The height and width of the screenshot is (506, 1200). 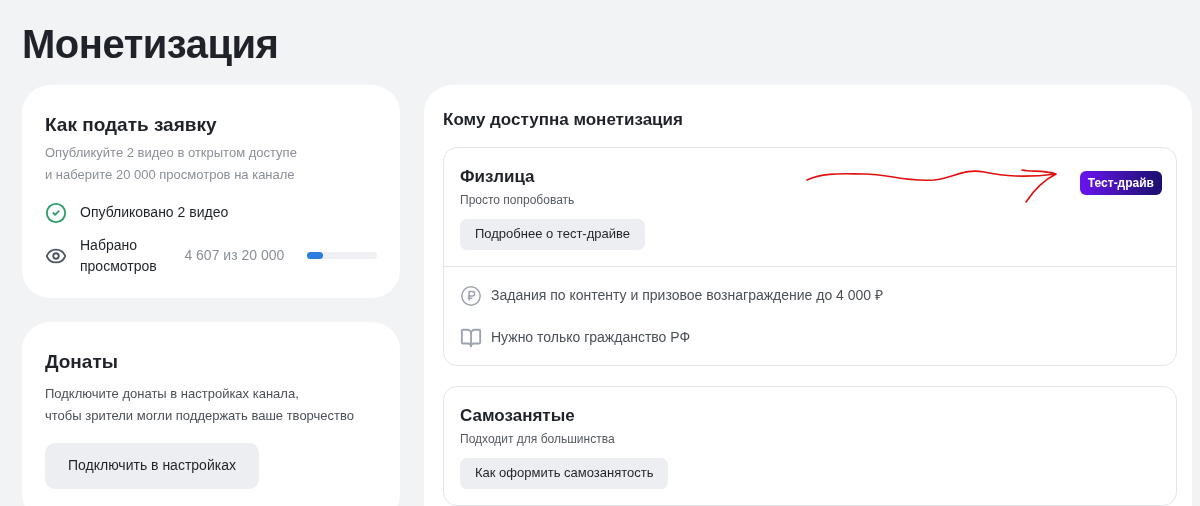 What do you see at coordinates (552, 234) in the screenshot?
I see `details-button: Подробнее о тест-драйве` at bounding box center [552, 234].